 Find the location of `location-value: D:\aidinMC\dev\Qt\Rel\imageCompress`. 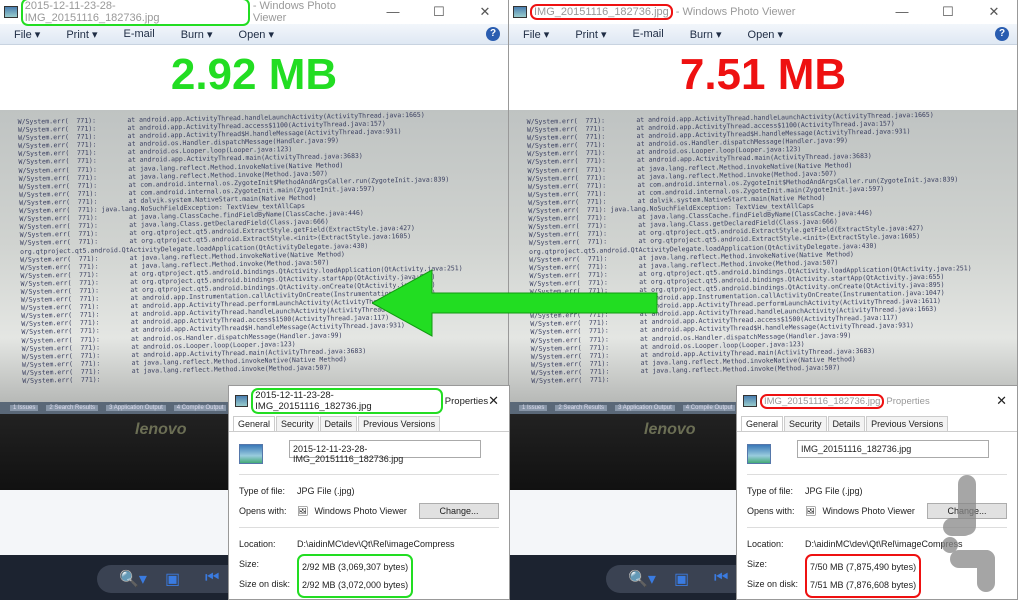

location-value: D:\aidinMC\dev\Qt\Rel\imageCompress is located at coordinates (376, 544).